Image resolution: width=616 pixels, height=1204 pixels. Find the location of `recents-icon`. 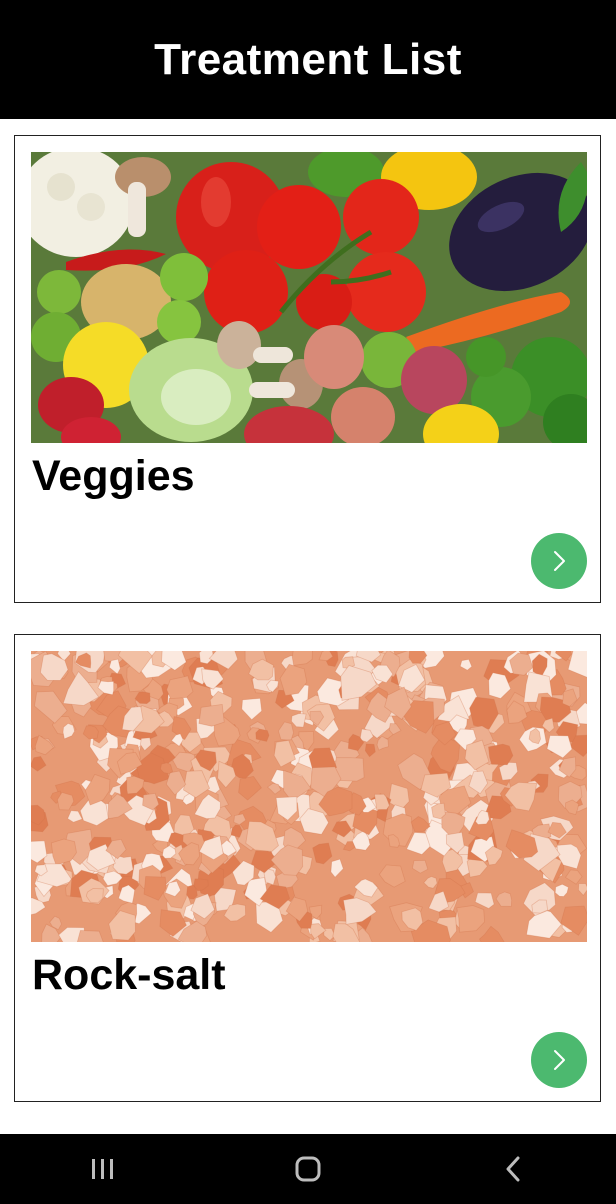

recents-icon is located at coordinates (102, 1169).